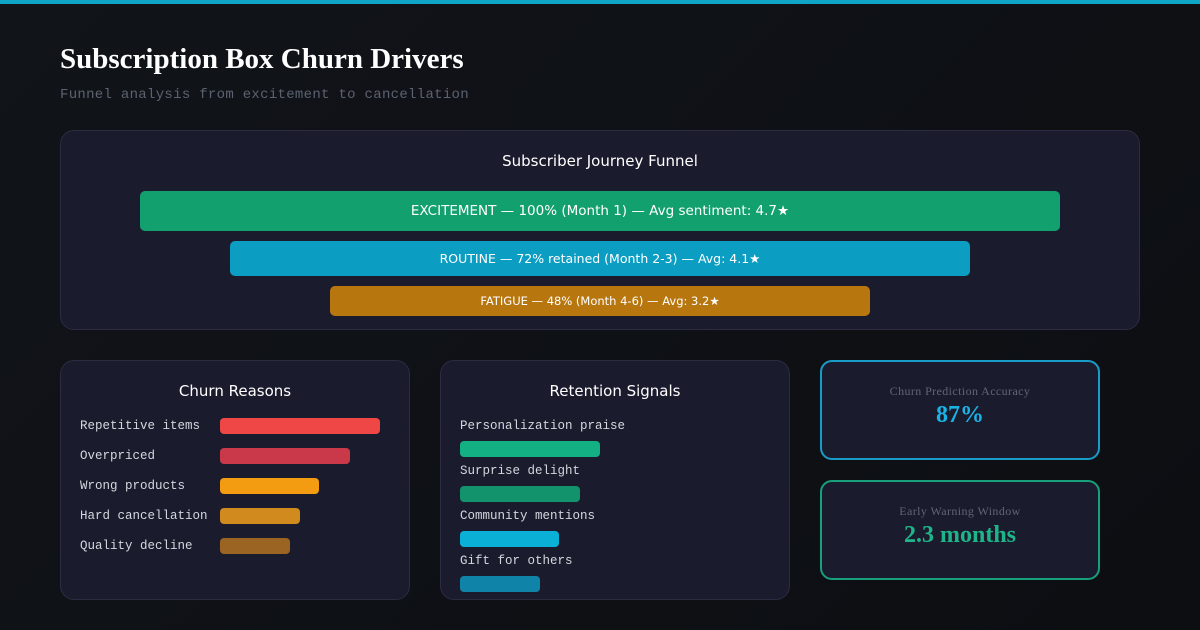 This screenshot has width=1200, height=630. What do you see at coordinates (118, 456) in the screenshot?
I see `churn-reason-label: Overpriced` at bounding box center [118, 456].